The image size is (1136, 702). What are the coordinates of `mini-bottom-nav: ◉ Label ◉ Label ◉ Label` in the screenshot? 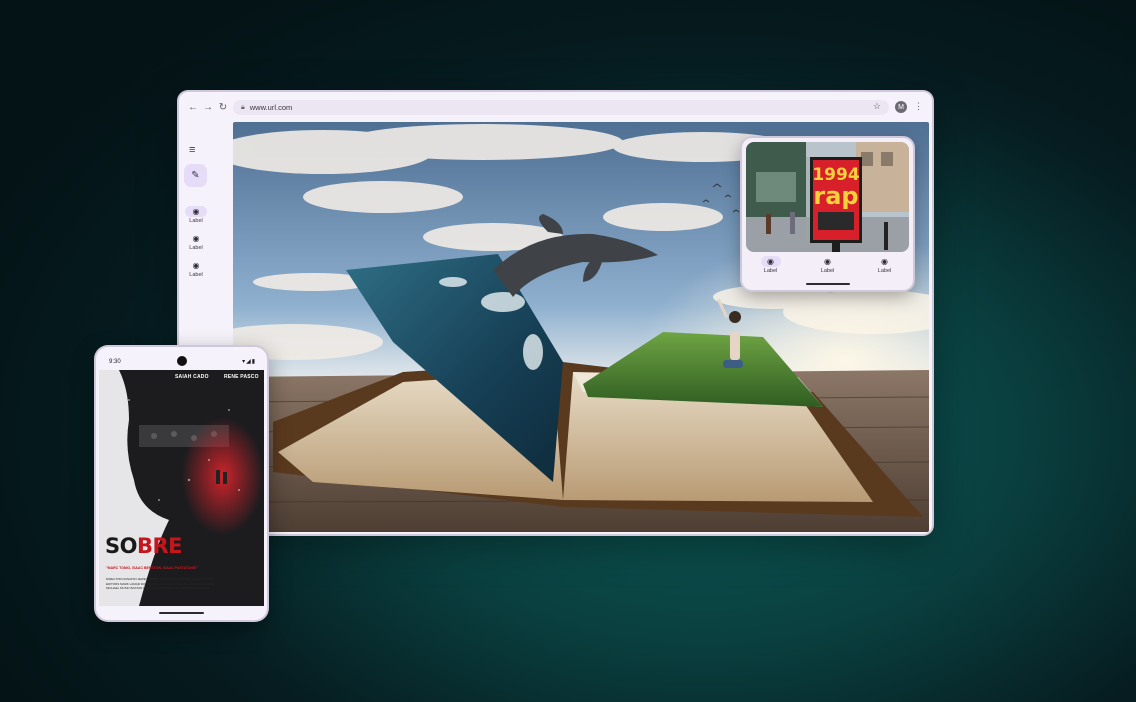 It's located at (827, 268).